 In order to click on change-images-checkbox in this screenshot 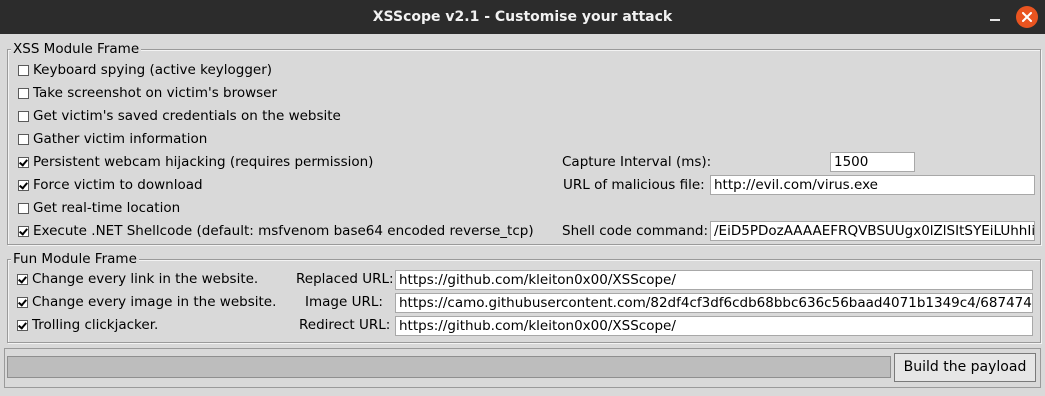, I will do `click(22, 302)`.